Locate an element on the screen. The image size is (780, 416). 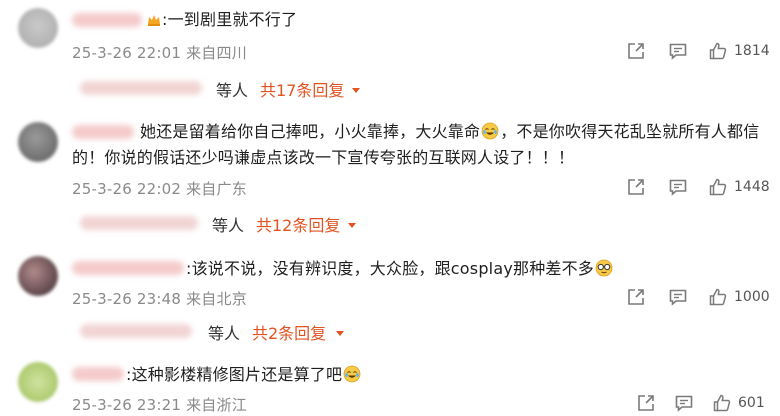
reply-summary: 等人 共17条回复 is located at coordinates (230, 89).